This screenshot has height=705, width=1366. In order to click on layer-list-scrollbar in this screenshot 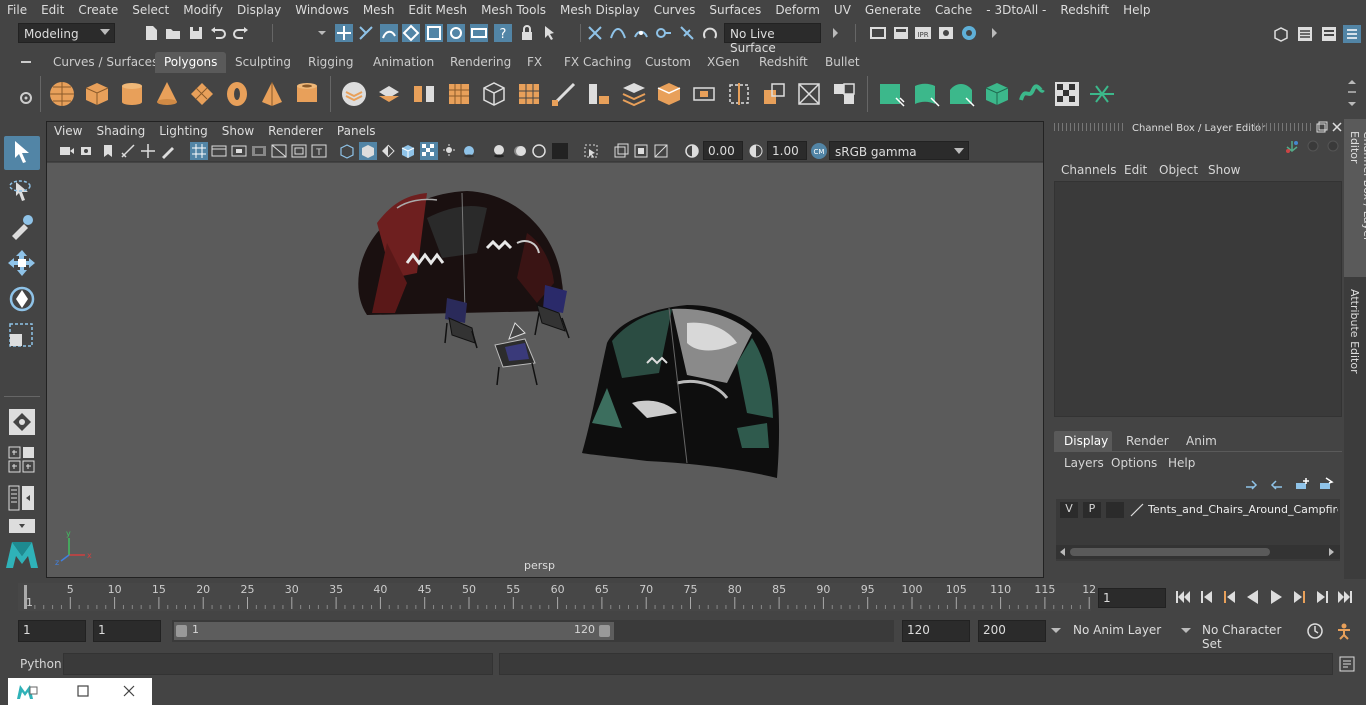, I will do `click(1198, 552)`.